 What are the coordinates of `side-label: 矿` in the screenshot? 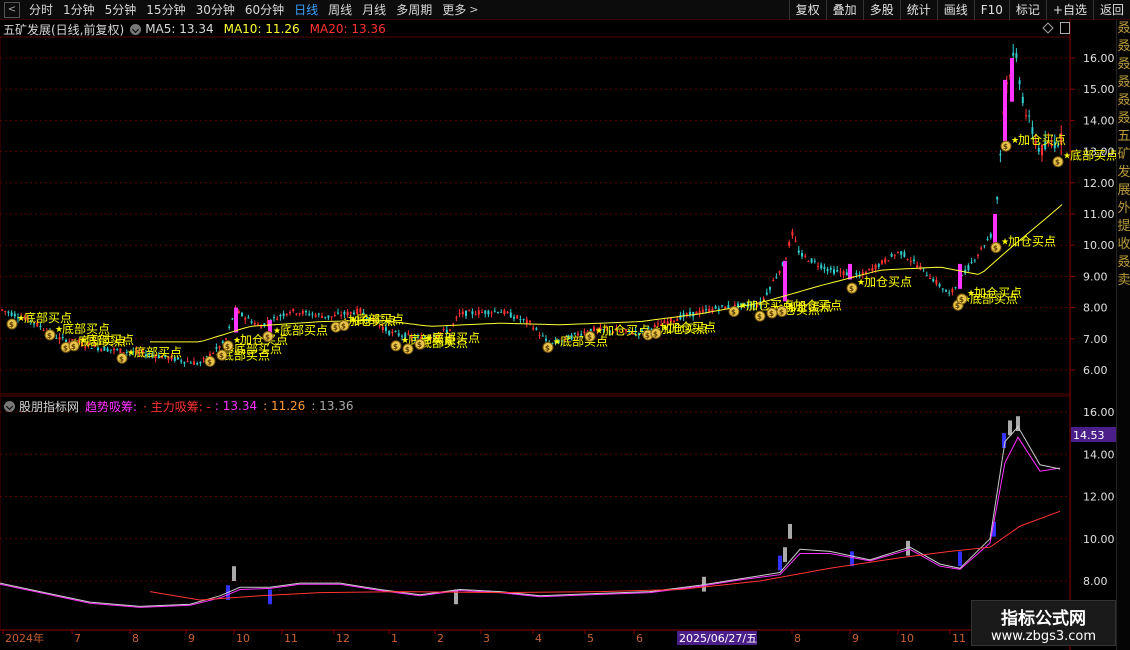 It's located at (1123, 155).